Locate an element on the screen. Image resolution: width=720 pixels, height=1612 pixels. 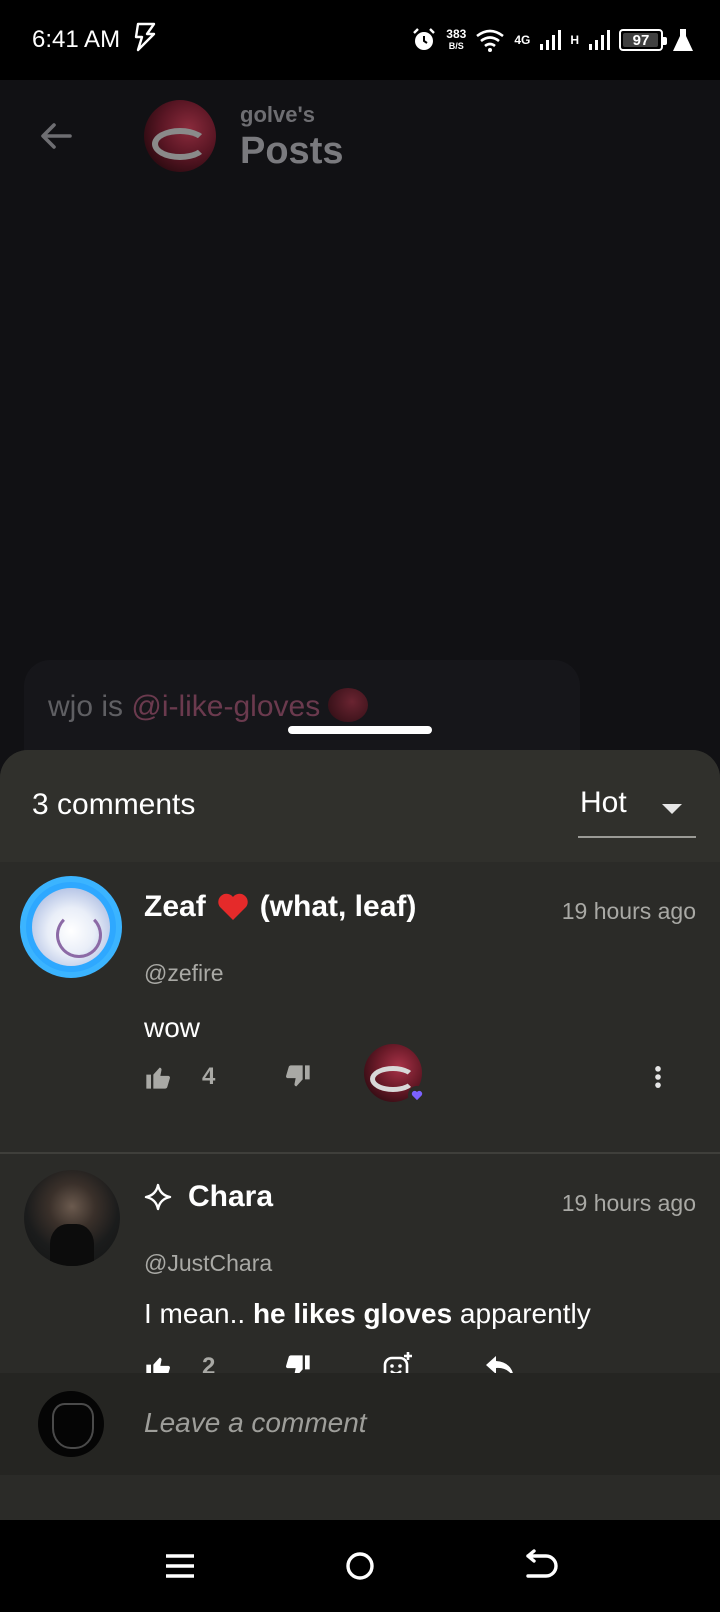
alarm-icon is located at coordinates (424, 39).